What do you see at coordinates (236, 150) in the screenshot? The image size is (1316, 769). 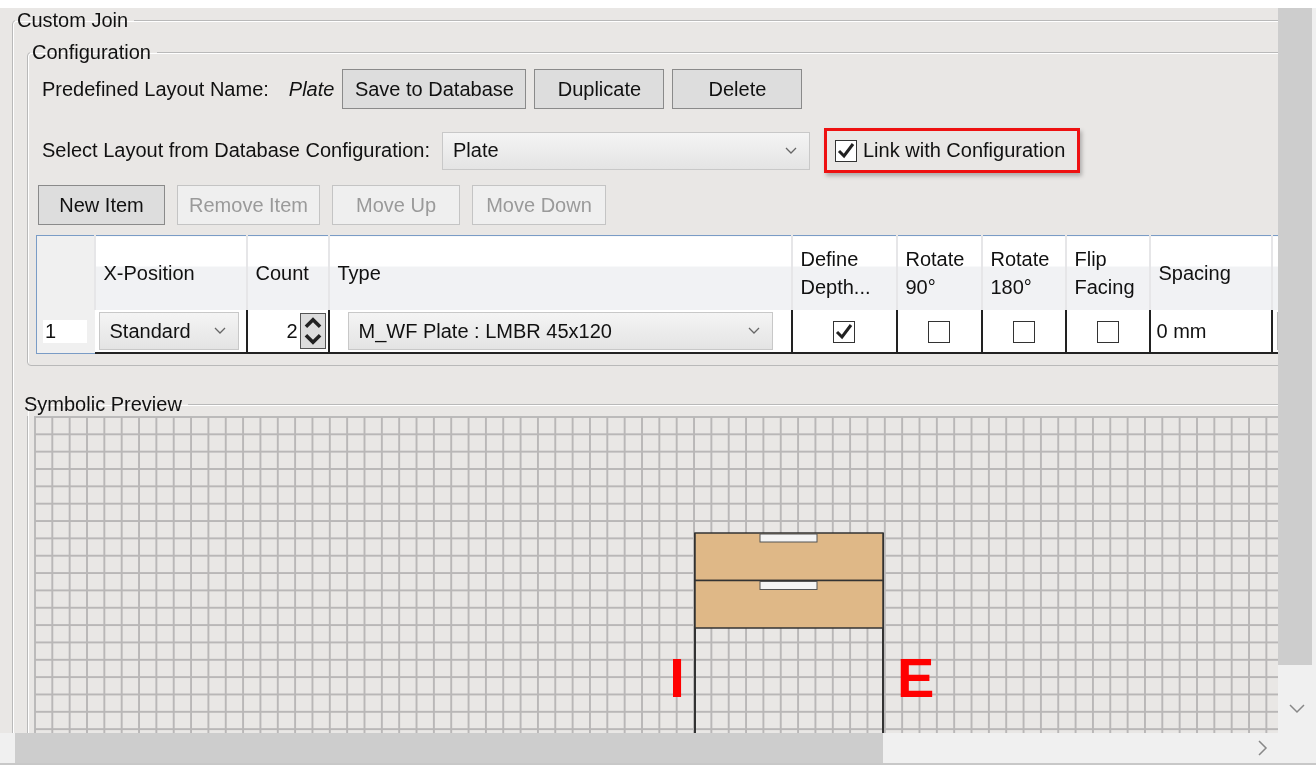 I see `field-label: Select Layout from Database Configuration:` at bounding box center [236, 150].